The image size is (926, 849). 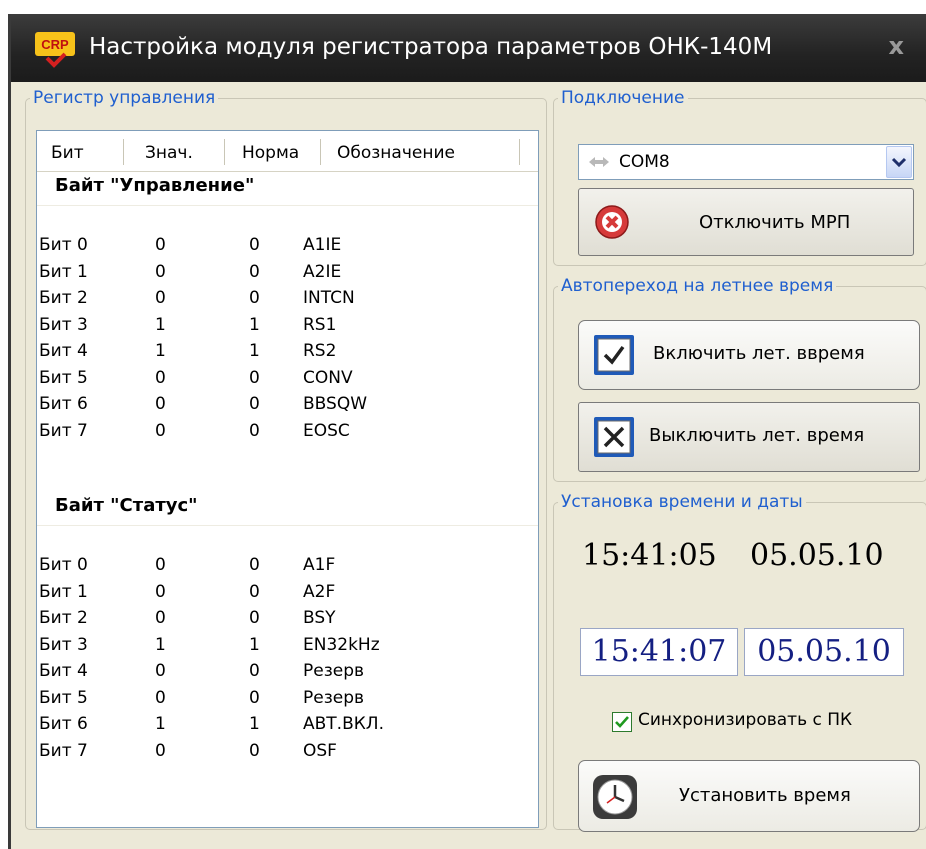 I want to click on cell-designation: АВТ.ВКЛ., so click(x=343, y=724).